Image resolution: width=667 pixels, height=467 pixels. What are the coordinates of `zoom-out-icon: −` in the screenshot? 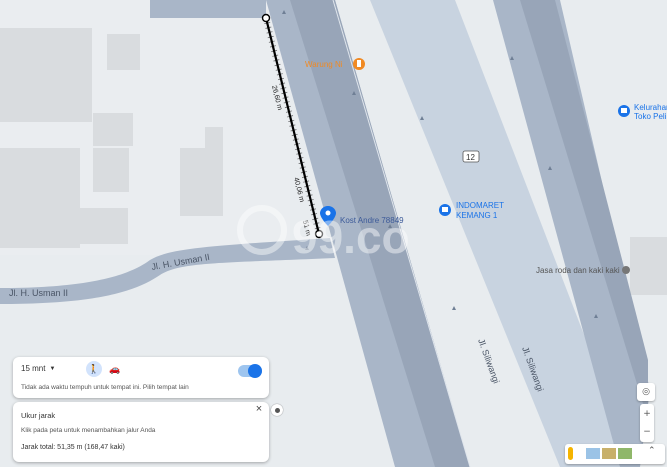 It's located at (647, 432).